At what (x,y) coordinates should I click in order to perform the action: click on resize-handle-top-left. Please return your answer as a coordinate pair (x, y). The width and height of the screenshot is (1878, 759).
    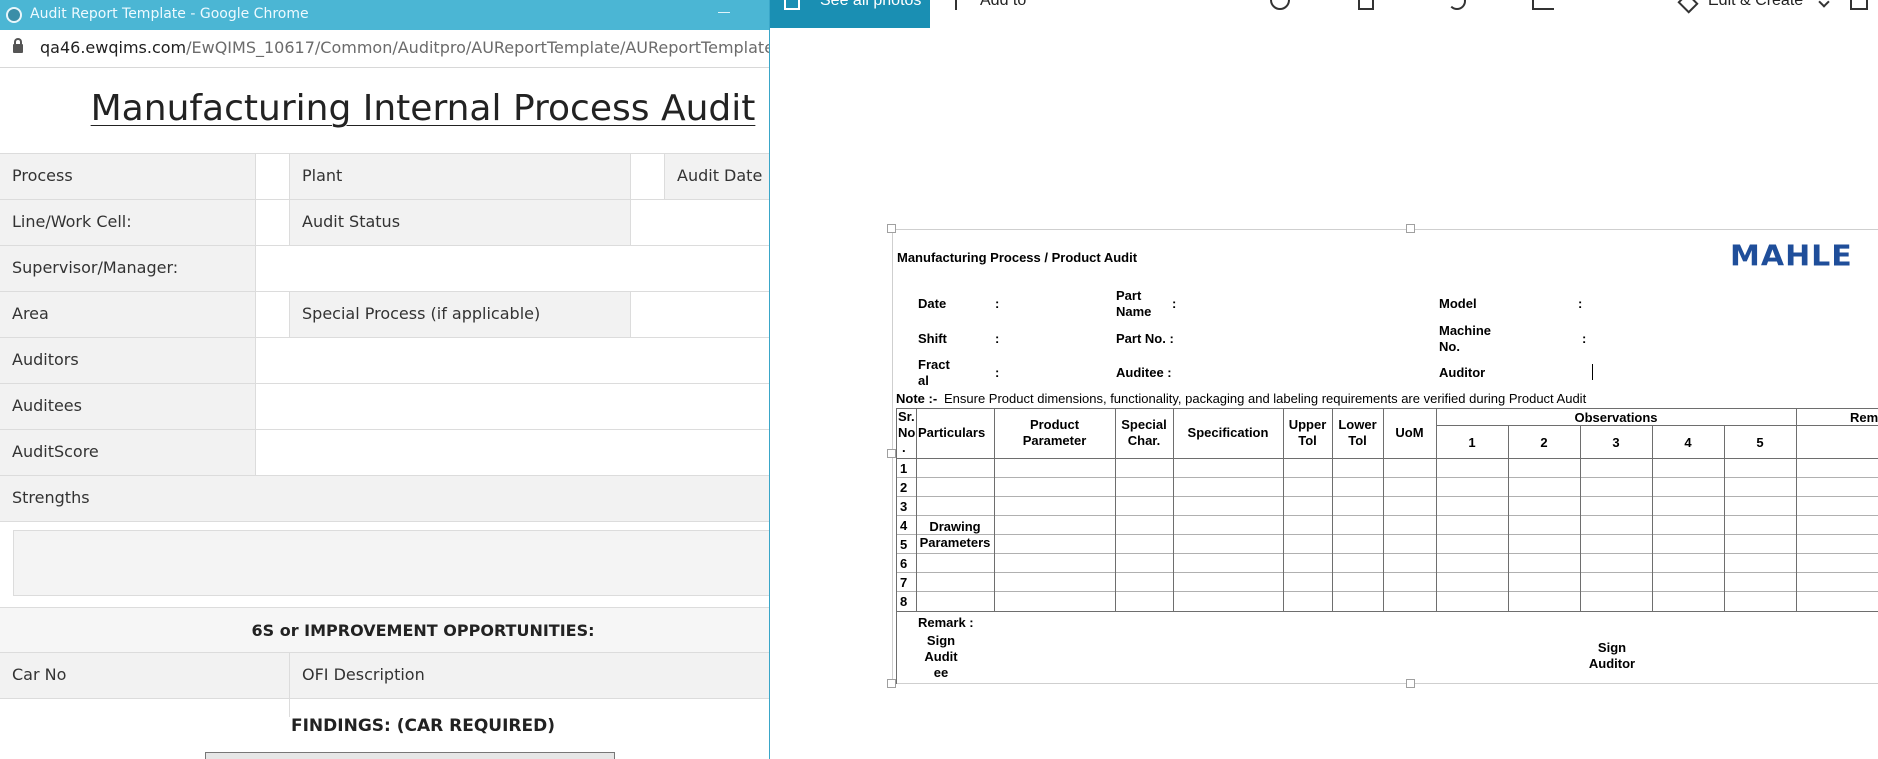
    Looking at the image, I should click on (891, 228).